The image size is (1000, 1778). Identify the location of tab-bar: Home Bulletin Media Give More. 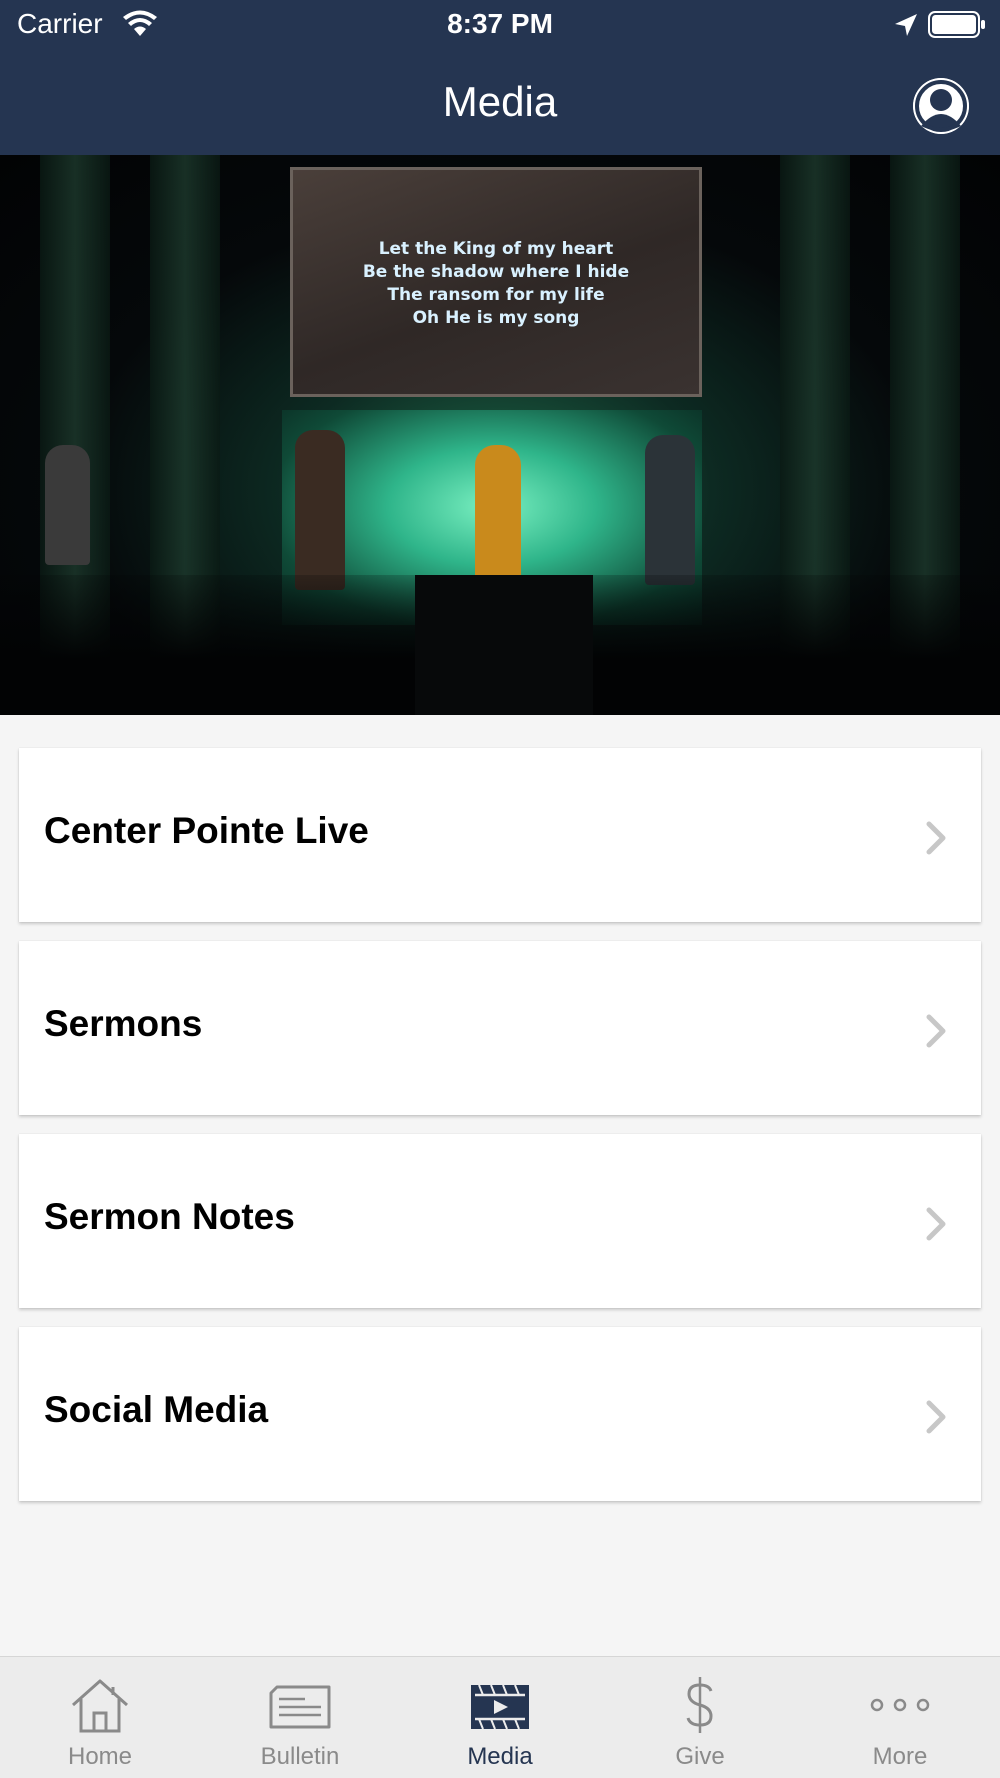
(500, 1717).